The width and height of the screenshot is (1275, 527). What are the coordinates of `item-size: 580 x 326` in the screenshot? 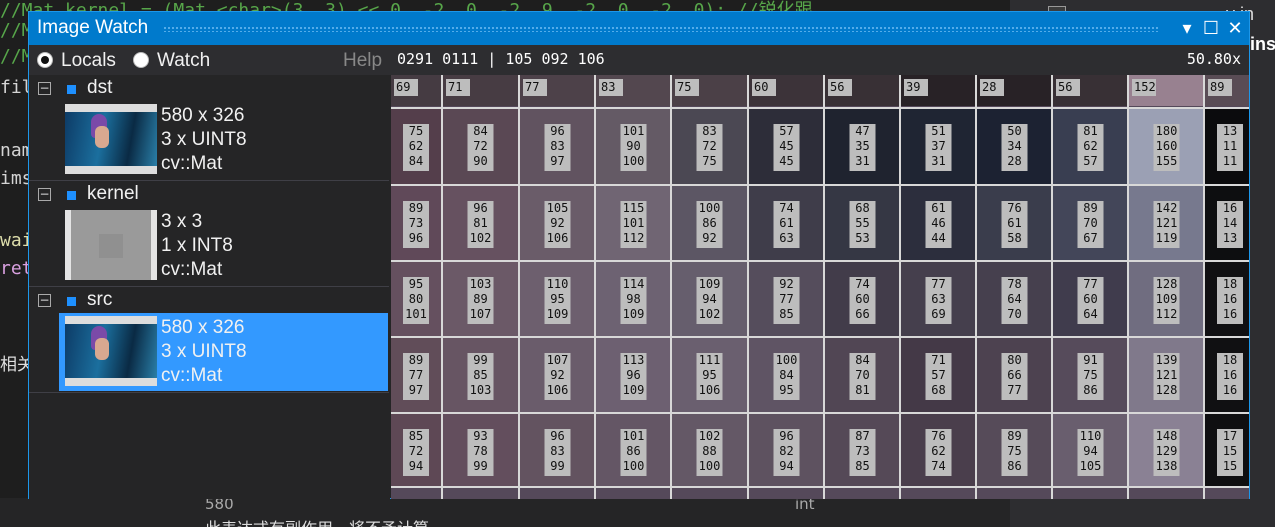 It's located at (203, 115).